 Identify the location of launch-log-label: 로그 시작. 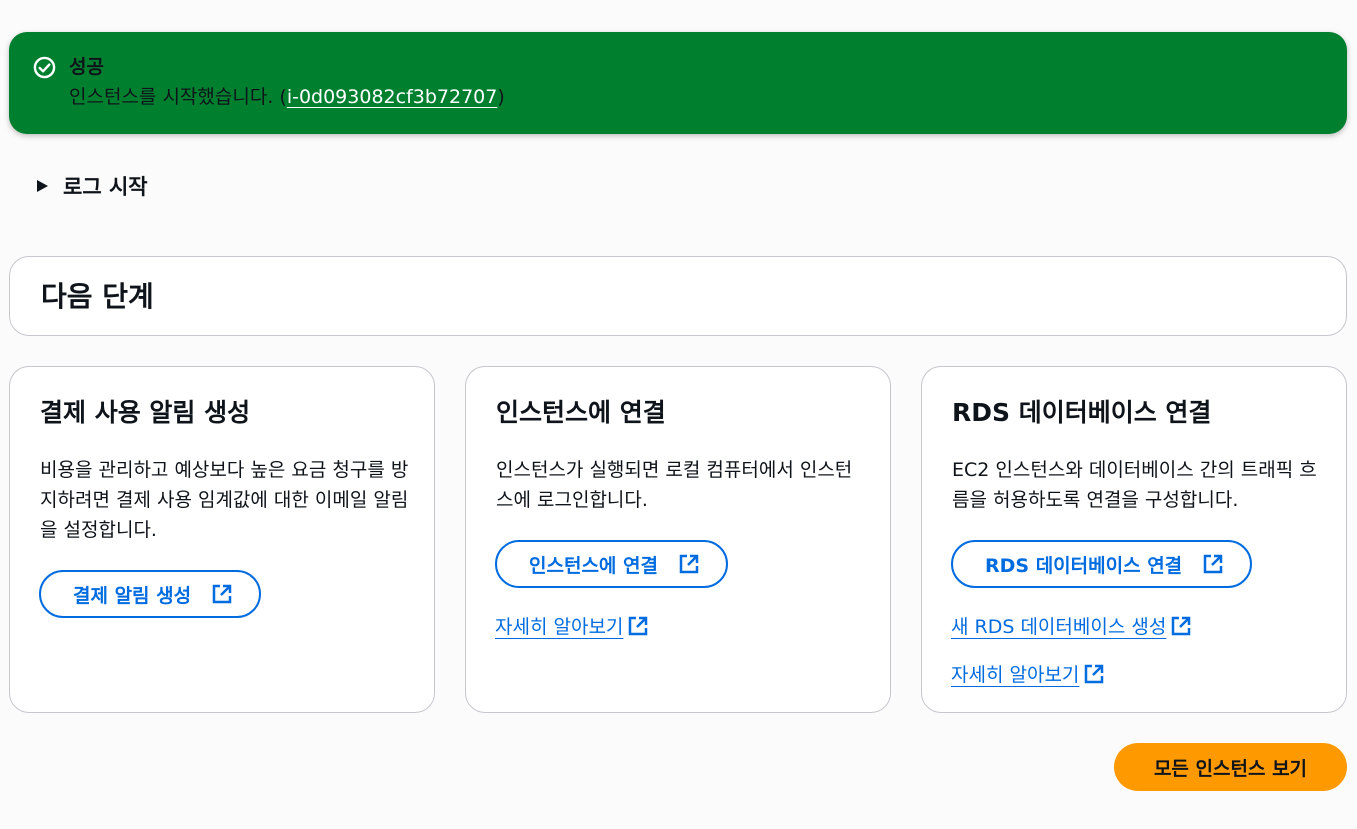
(105, 187).